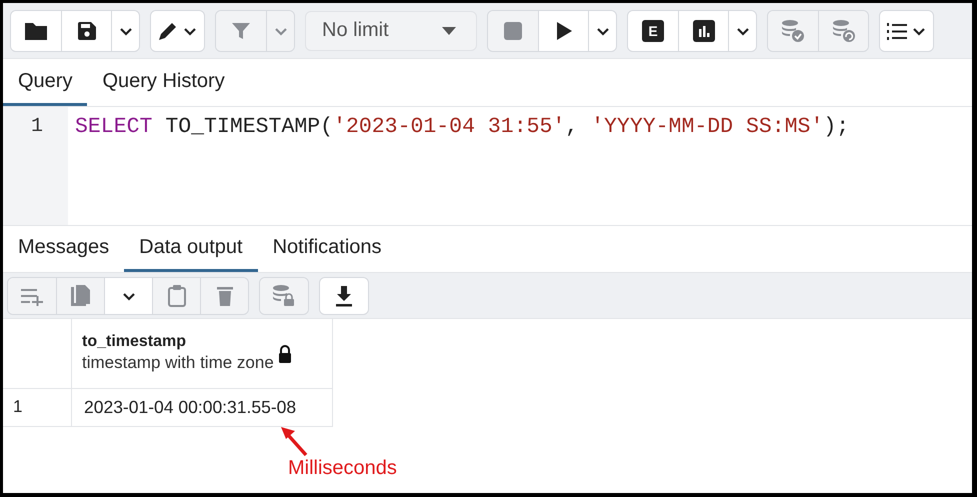 The width and height of the screenshot is (977, 497). What do you see at coordinates (897, 30) in the screenshot?
I see `numbered-list-icon` at bounding box center [897, 30].